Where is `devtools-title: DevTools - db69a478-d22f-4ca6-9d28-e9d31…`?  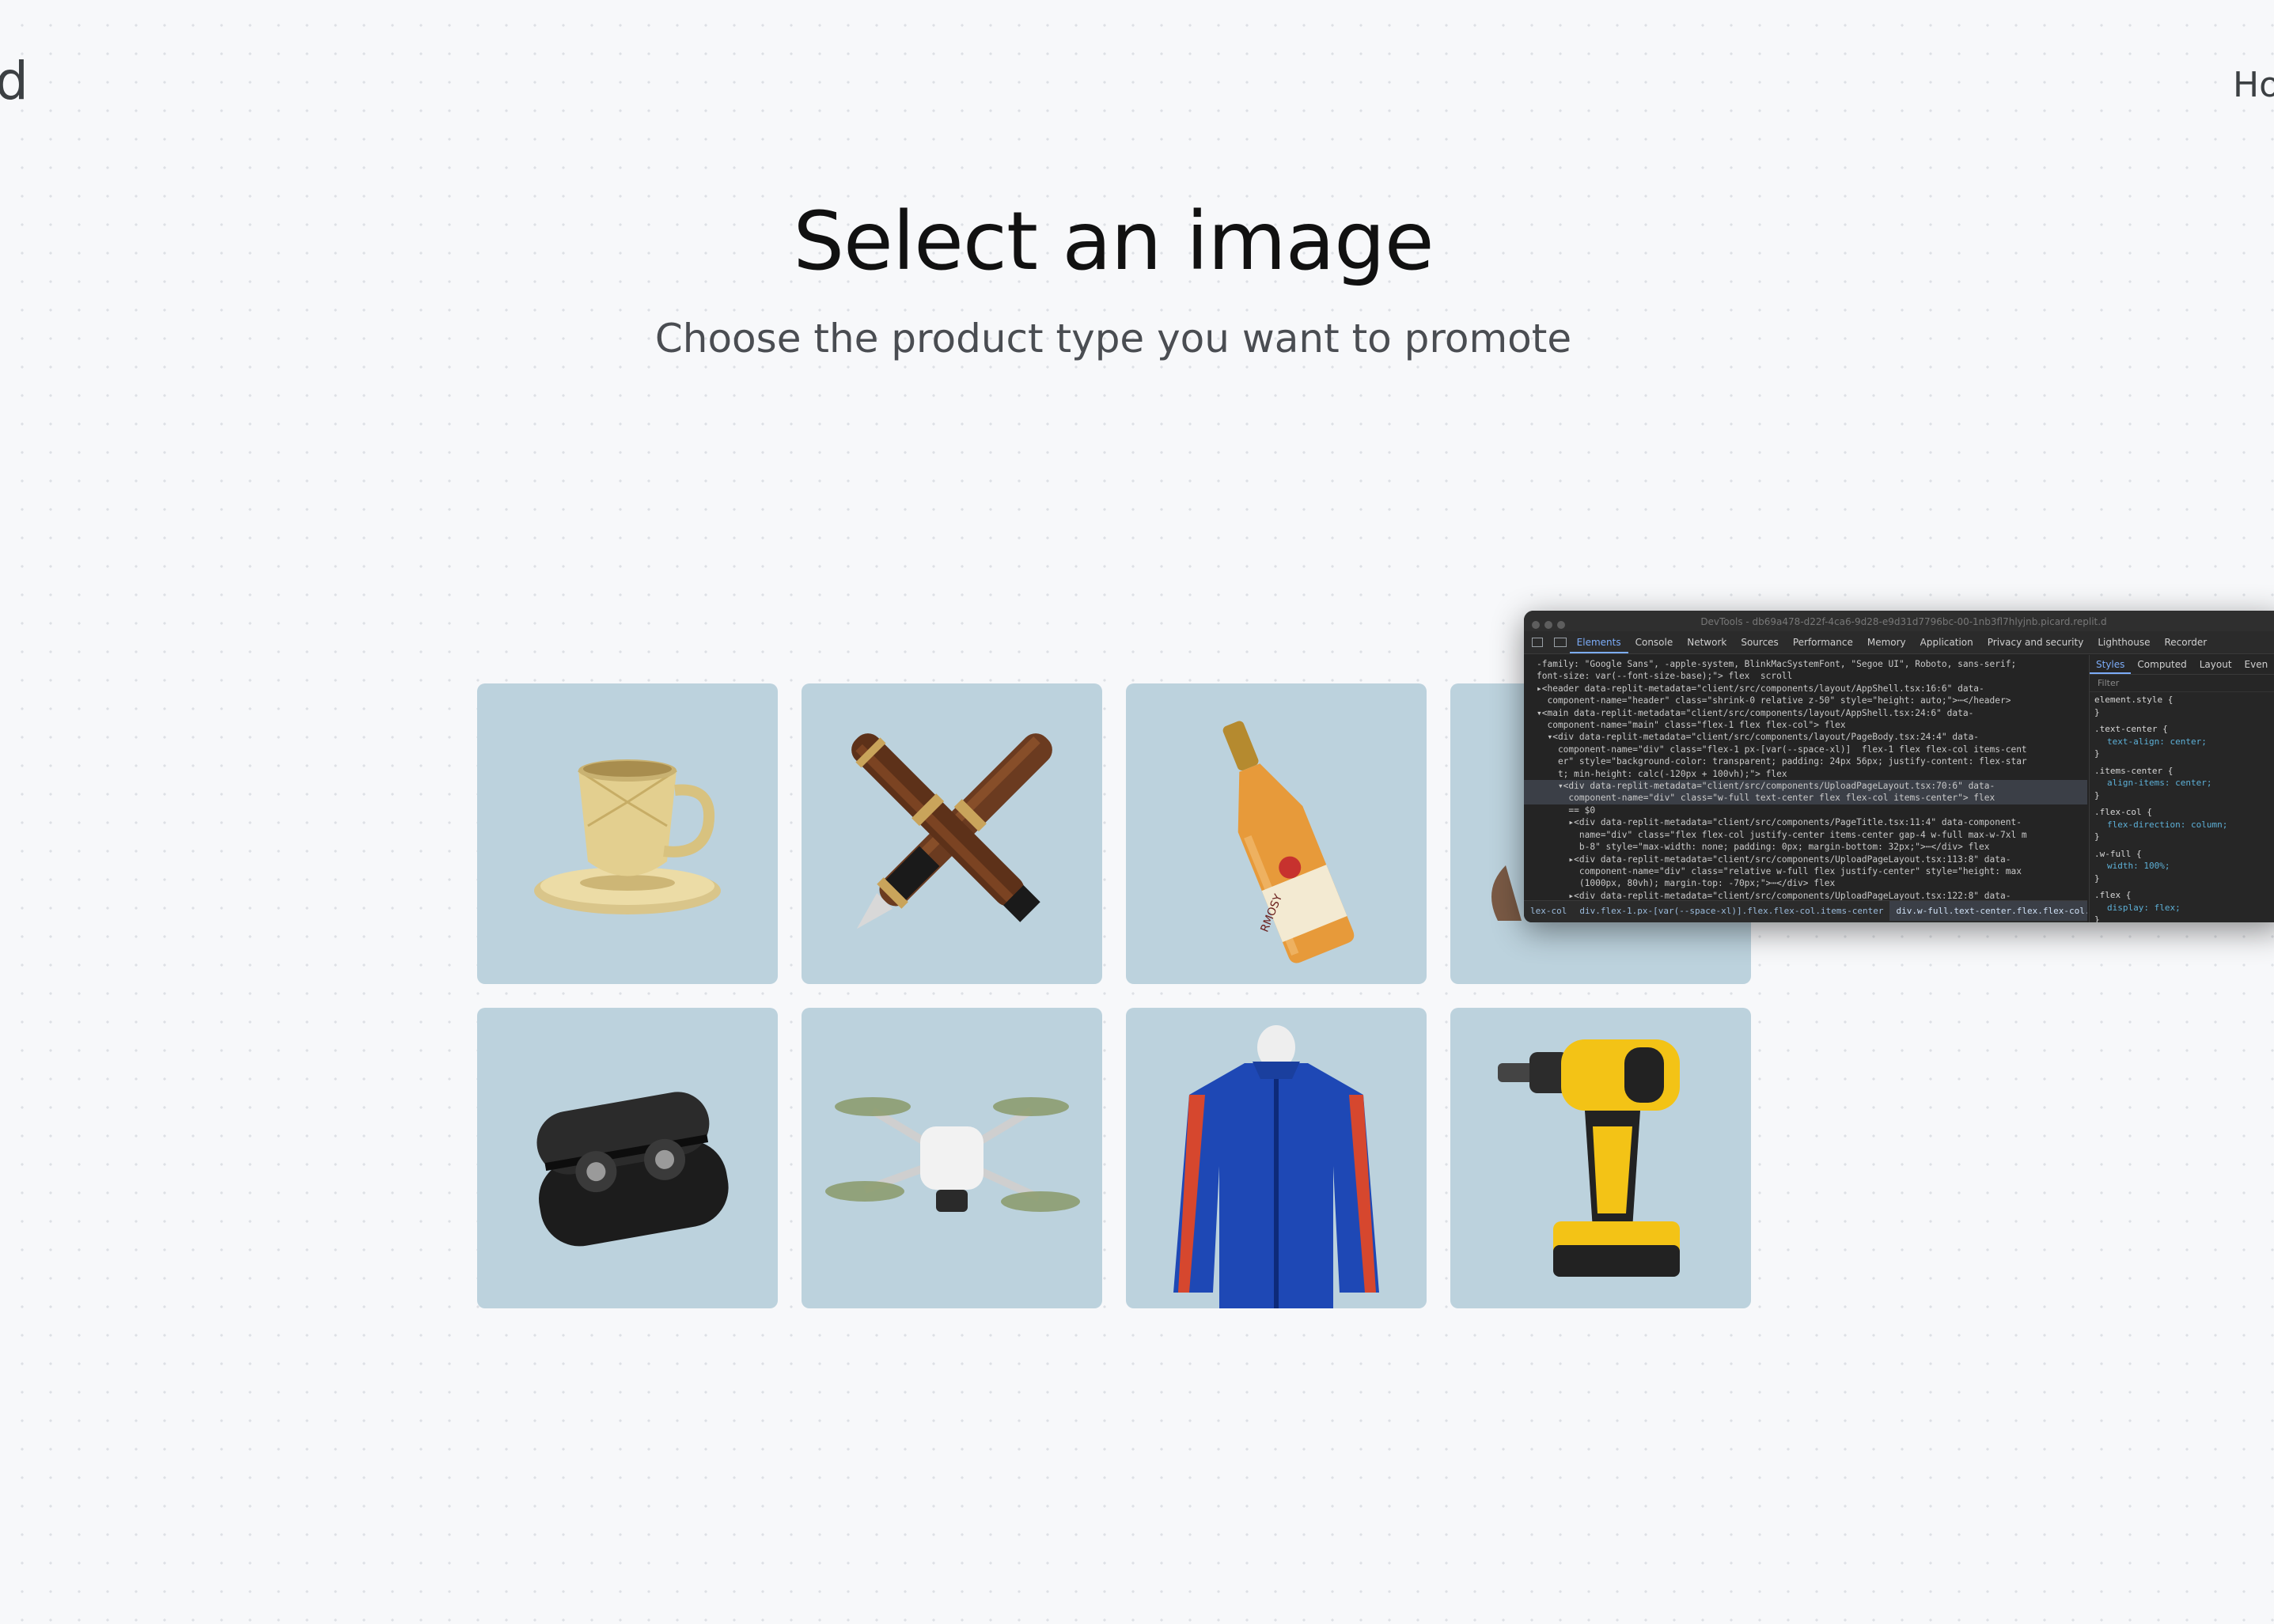 devtools-title: DevTools - db69a478-d22f-4ca6-9d28-e9d31… is located at coordinates (1903, 621).